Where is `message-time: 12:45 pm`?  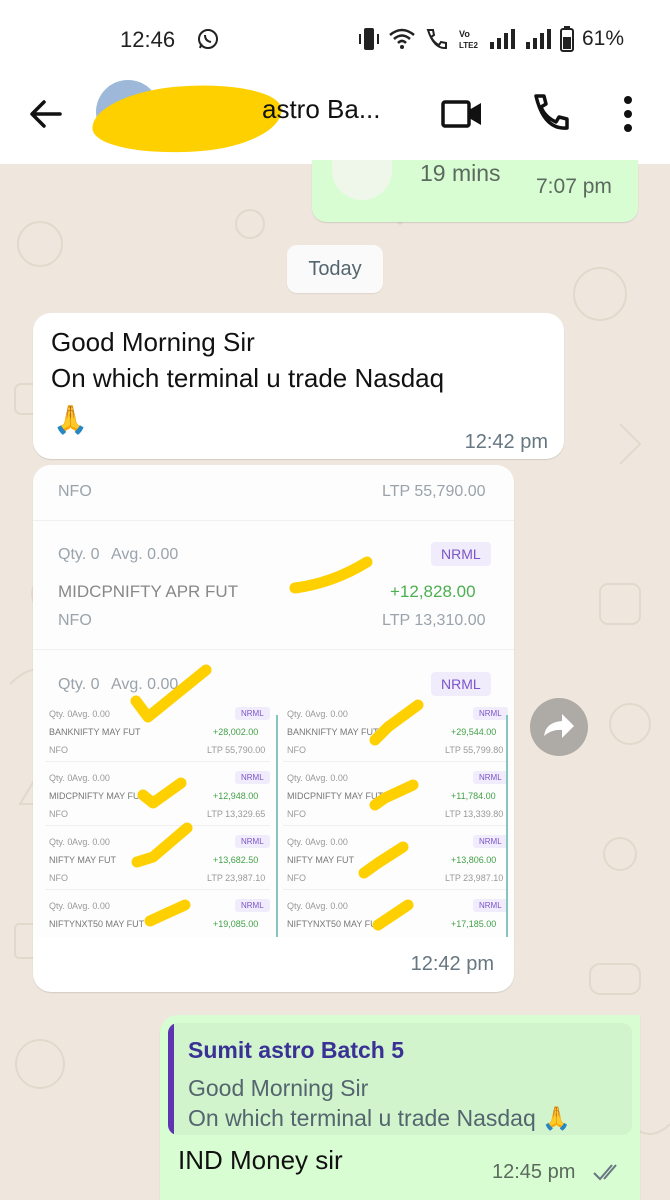 message-time: 12:45 pm is located at coordinates (534, 1172).